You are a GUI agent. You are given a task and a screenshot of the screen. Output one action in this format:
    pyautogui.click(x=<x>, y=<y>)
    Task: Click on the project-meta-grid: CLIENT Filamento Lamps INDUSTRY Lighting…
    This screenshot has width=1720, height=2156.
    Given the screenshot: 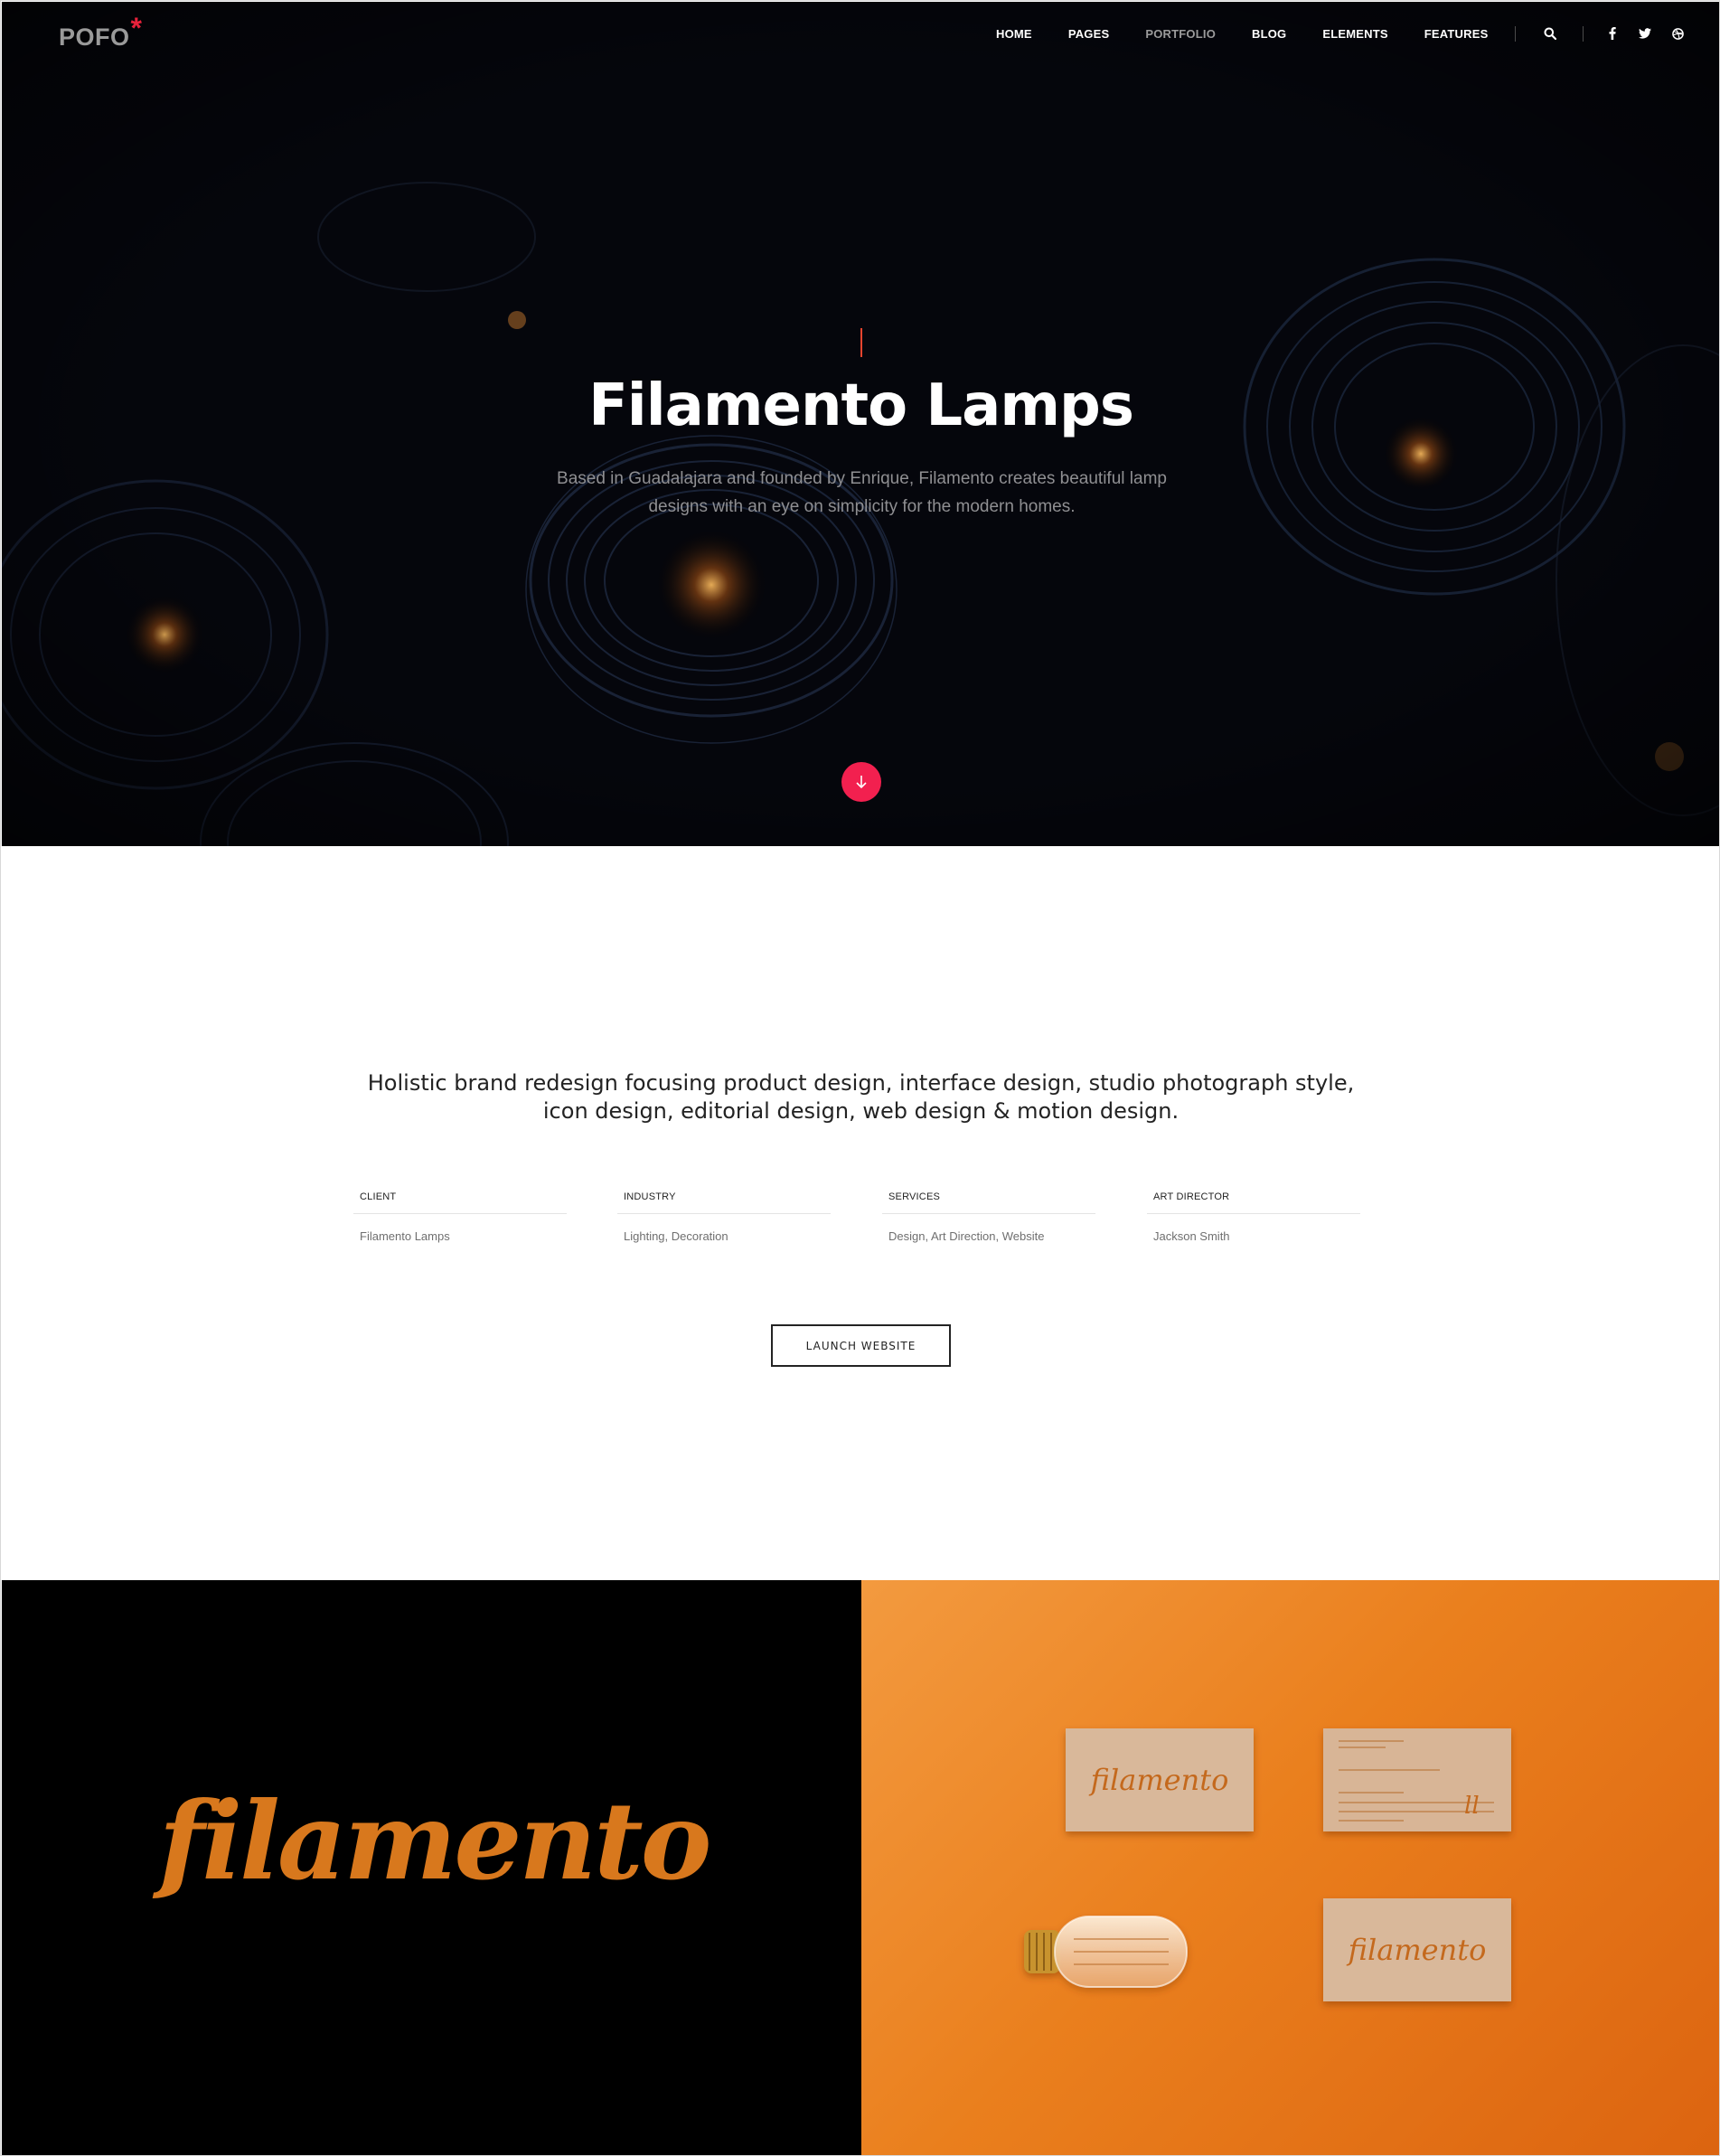 What is the action you would take?
    pyautogui.click(x=861, y=1218)
    